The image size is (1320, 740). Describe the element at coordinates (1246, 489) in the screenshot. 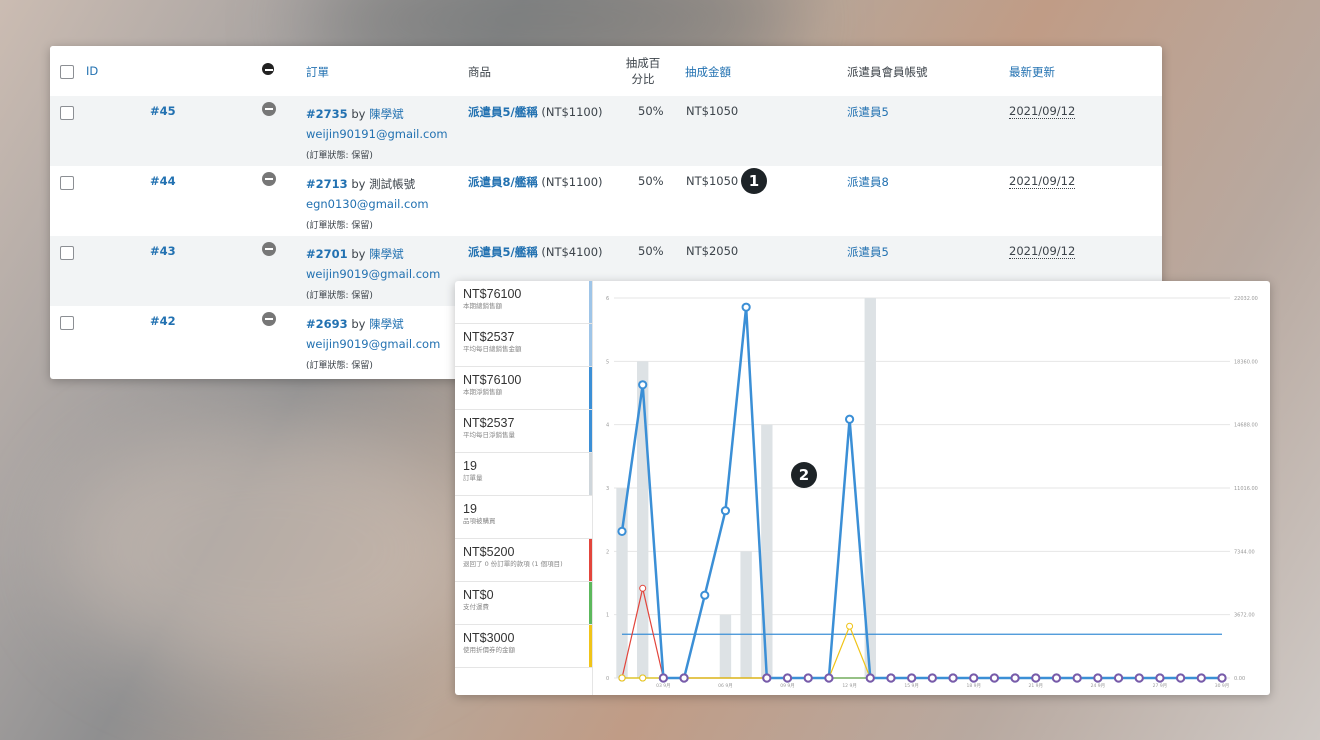

I see `y-right-tick: 11016.00` at that location.